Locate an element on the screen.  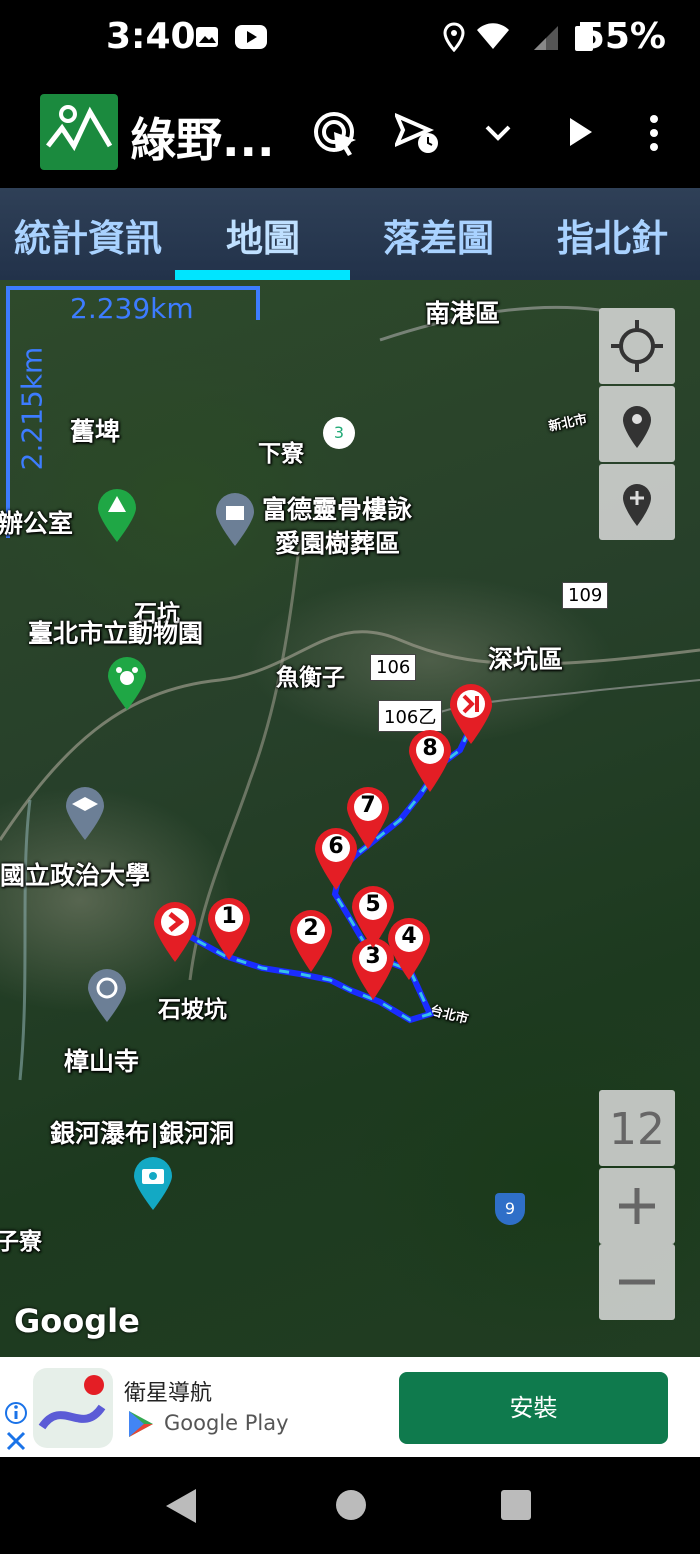
wifi-icon is located at coordinates (493, 36).